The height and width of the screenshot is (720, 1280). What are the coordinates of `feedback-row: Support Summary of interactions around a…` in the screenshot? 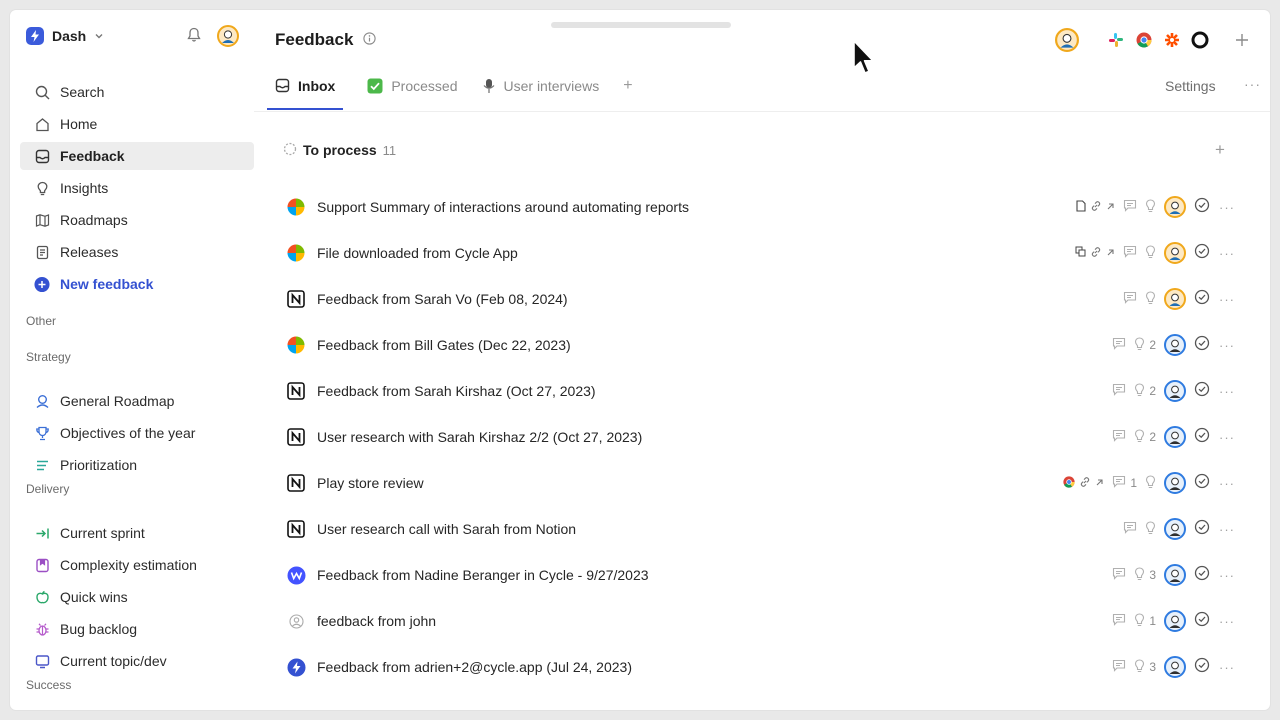 It's located at (761, 207).